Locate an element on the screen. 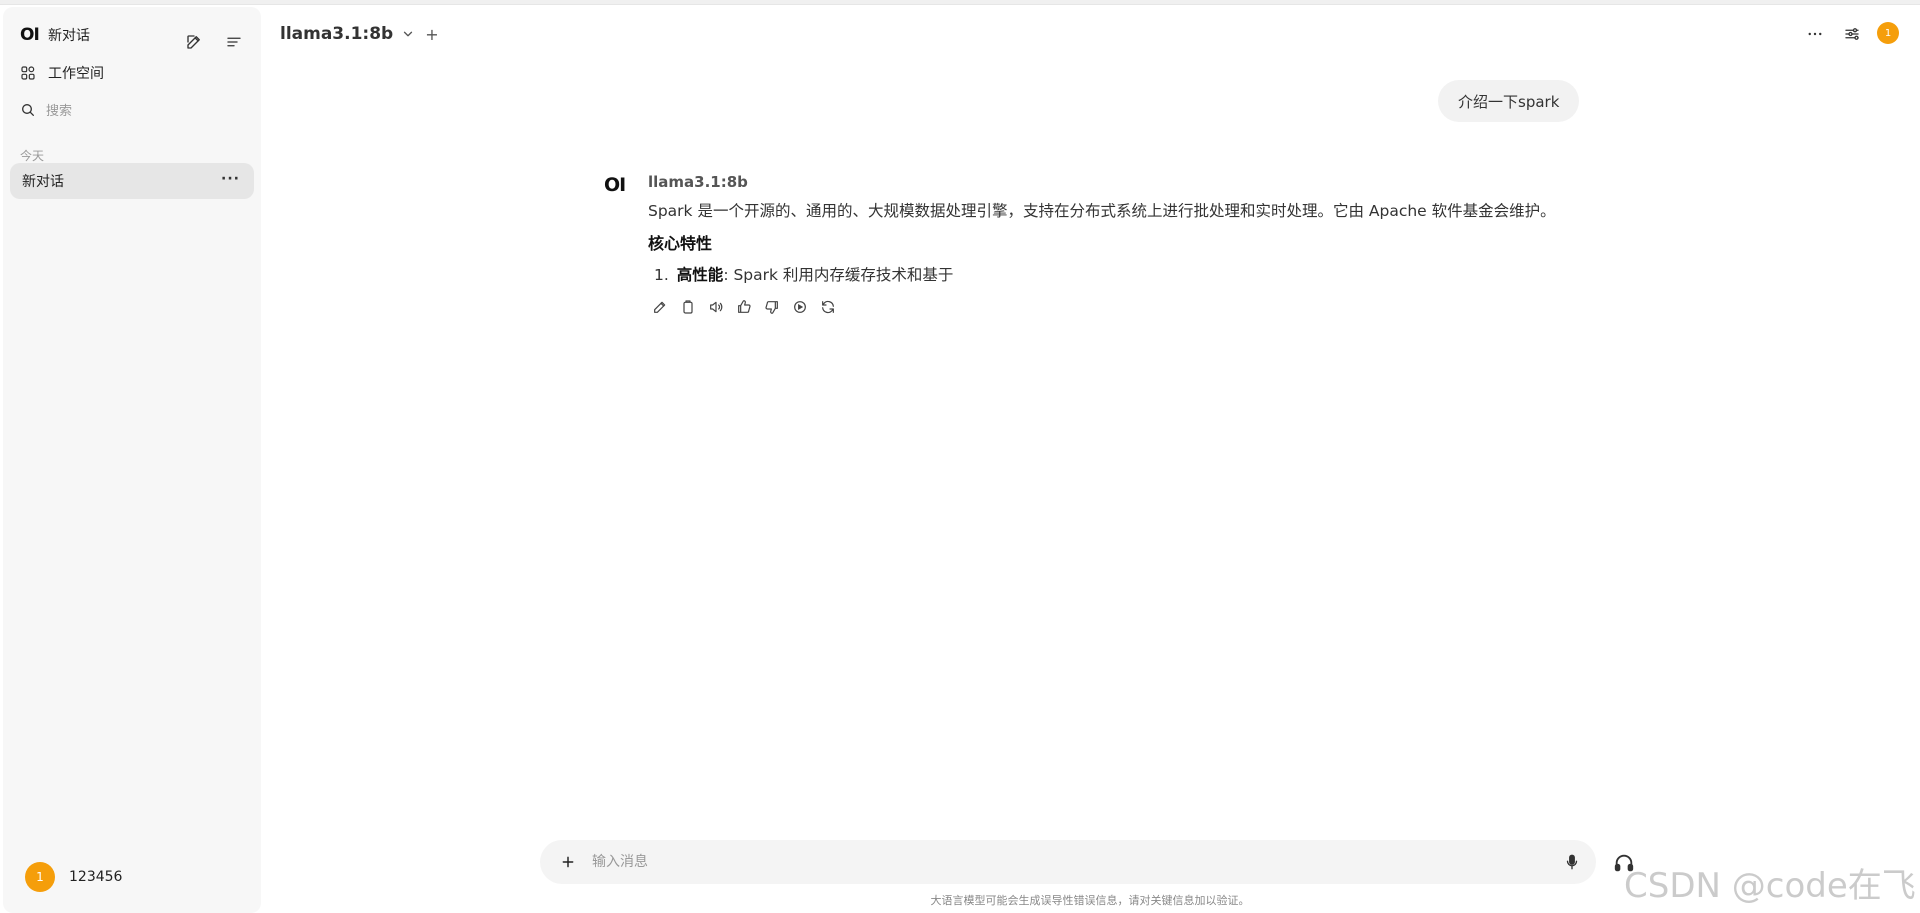 This screenshot has height=913, width=1920. ellipsis-icon: ··· is located at coordinates (230, 179).